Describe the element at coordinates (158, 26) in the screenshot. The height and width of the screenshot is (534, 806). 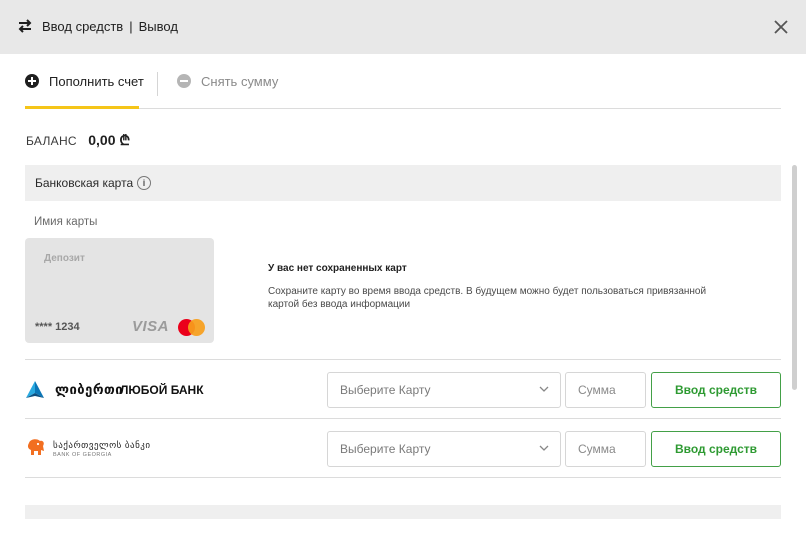
I see `title-withdraw: Вывод` at that location.